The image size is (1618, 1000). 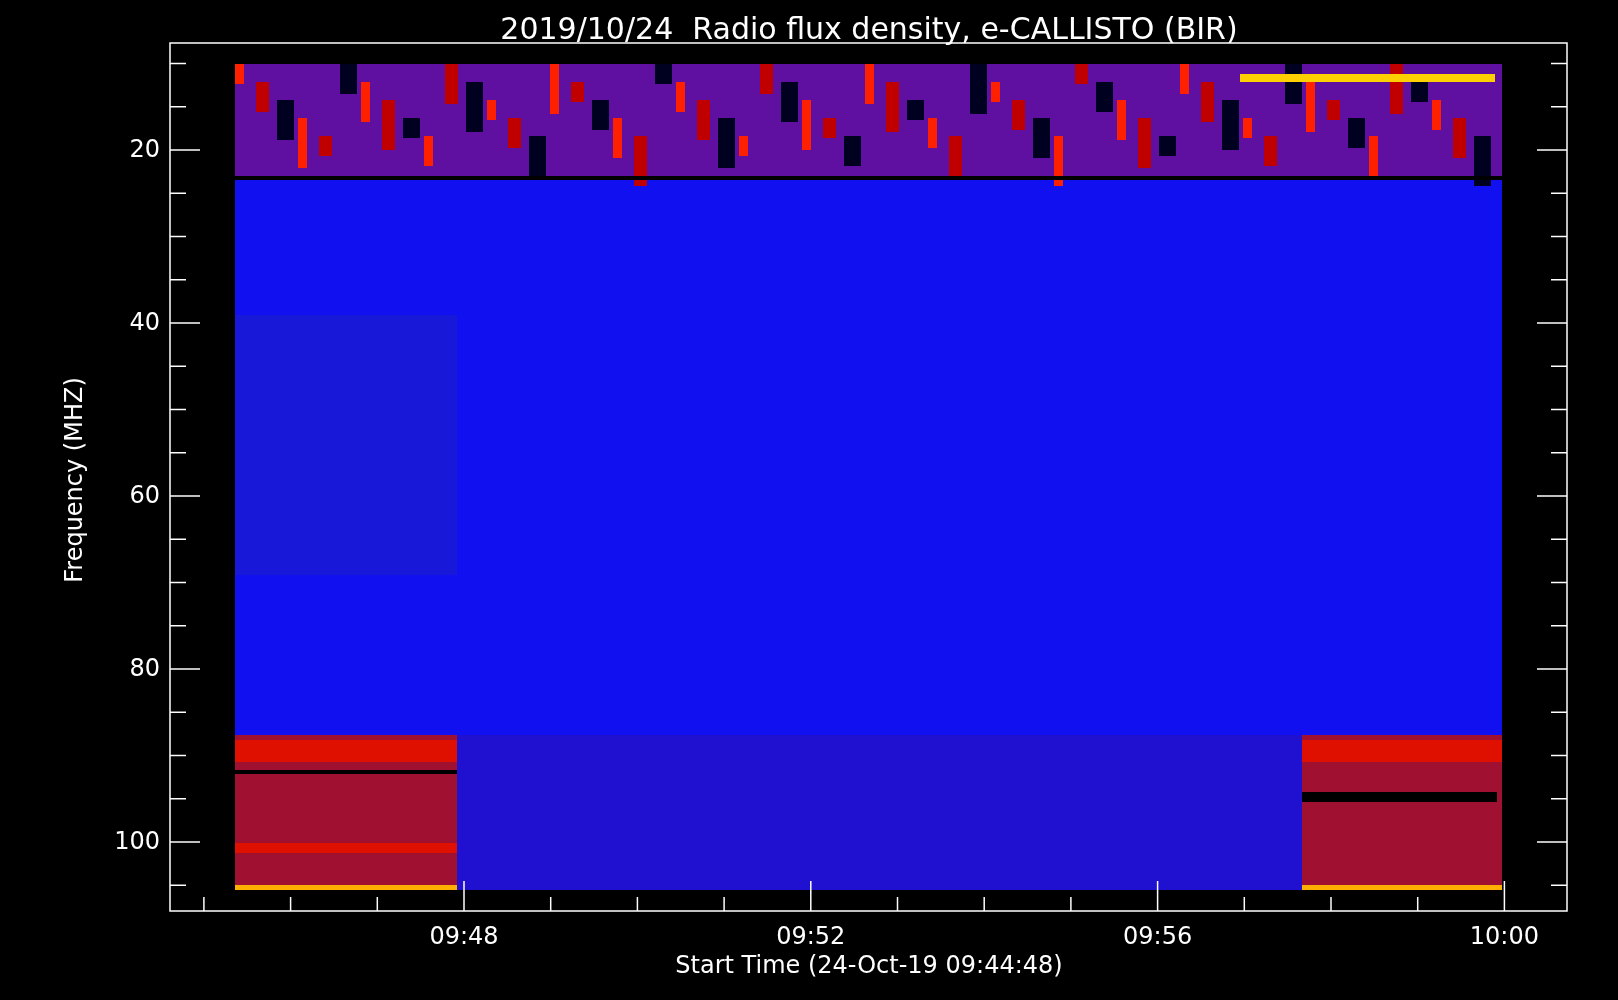 I want to click on x-tick-label: 10:00, so click(x=1504, y=936).